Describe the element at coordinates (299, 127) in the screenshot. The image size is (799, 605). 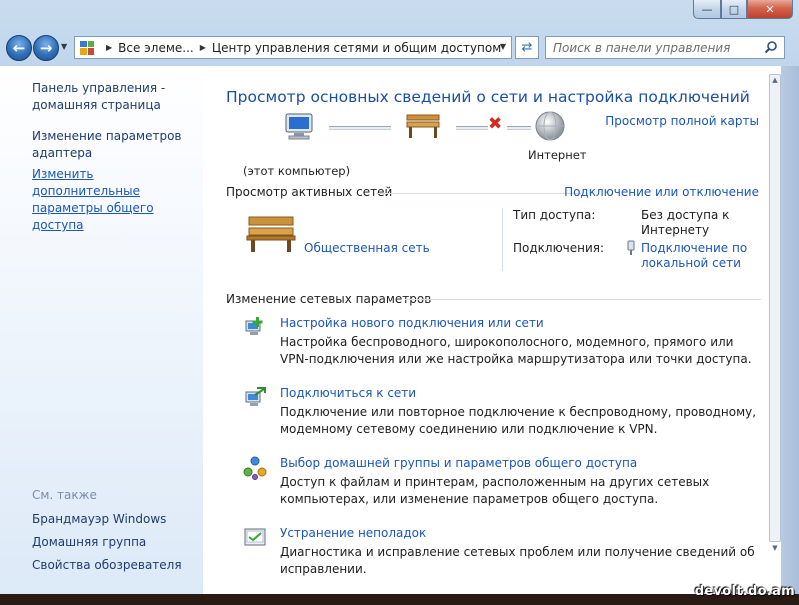
I see `computer-icon` at that location.